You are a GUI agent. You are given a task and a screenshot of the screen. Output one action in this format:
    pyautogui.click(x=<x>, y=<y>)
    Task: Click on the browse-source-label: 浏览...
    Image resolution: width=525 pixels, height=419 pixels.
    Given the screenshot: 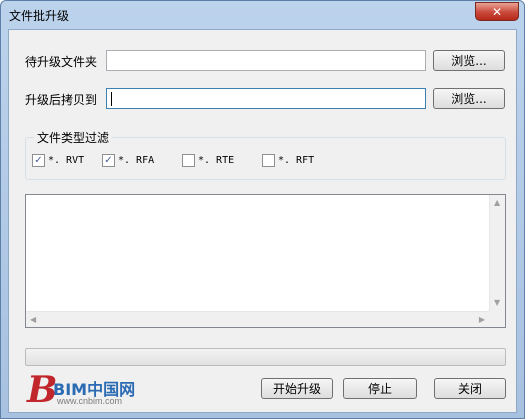 What is the action you would take?
    pyautogui.click(x=469, y=61)
    